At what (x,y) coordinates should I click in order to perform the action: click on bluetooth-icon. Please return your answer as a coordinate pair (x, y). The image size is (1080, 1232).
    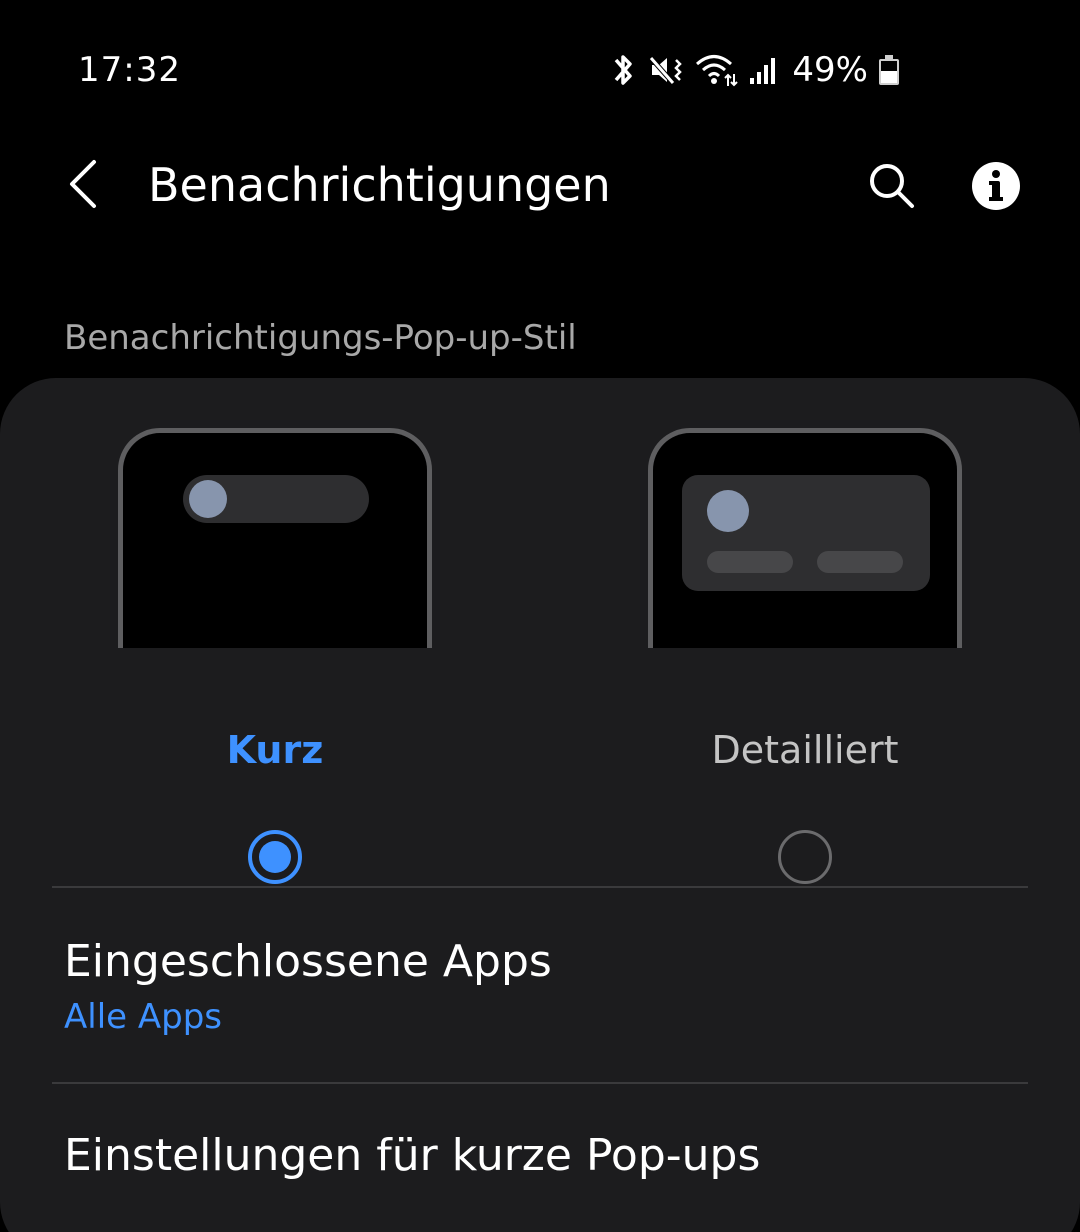
    Looking at the image, I should click on (623, 70).